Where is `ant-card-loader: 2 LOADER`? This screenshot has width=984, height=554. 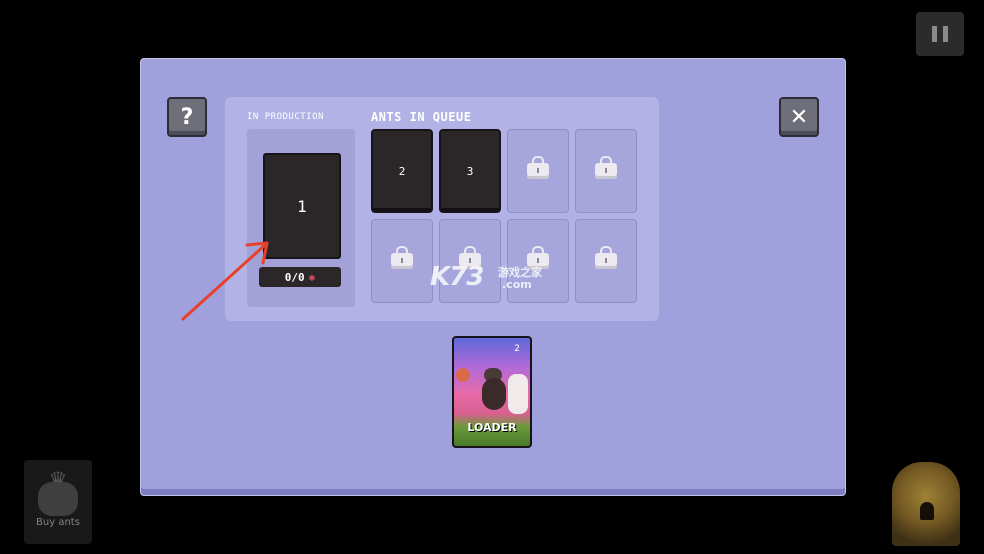 ant-card-loader: 2 LOADER is located at coordinates (492, 392).